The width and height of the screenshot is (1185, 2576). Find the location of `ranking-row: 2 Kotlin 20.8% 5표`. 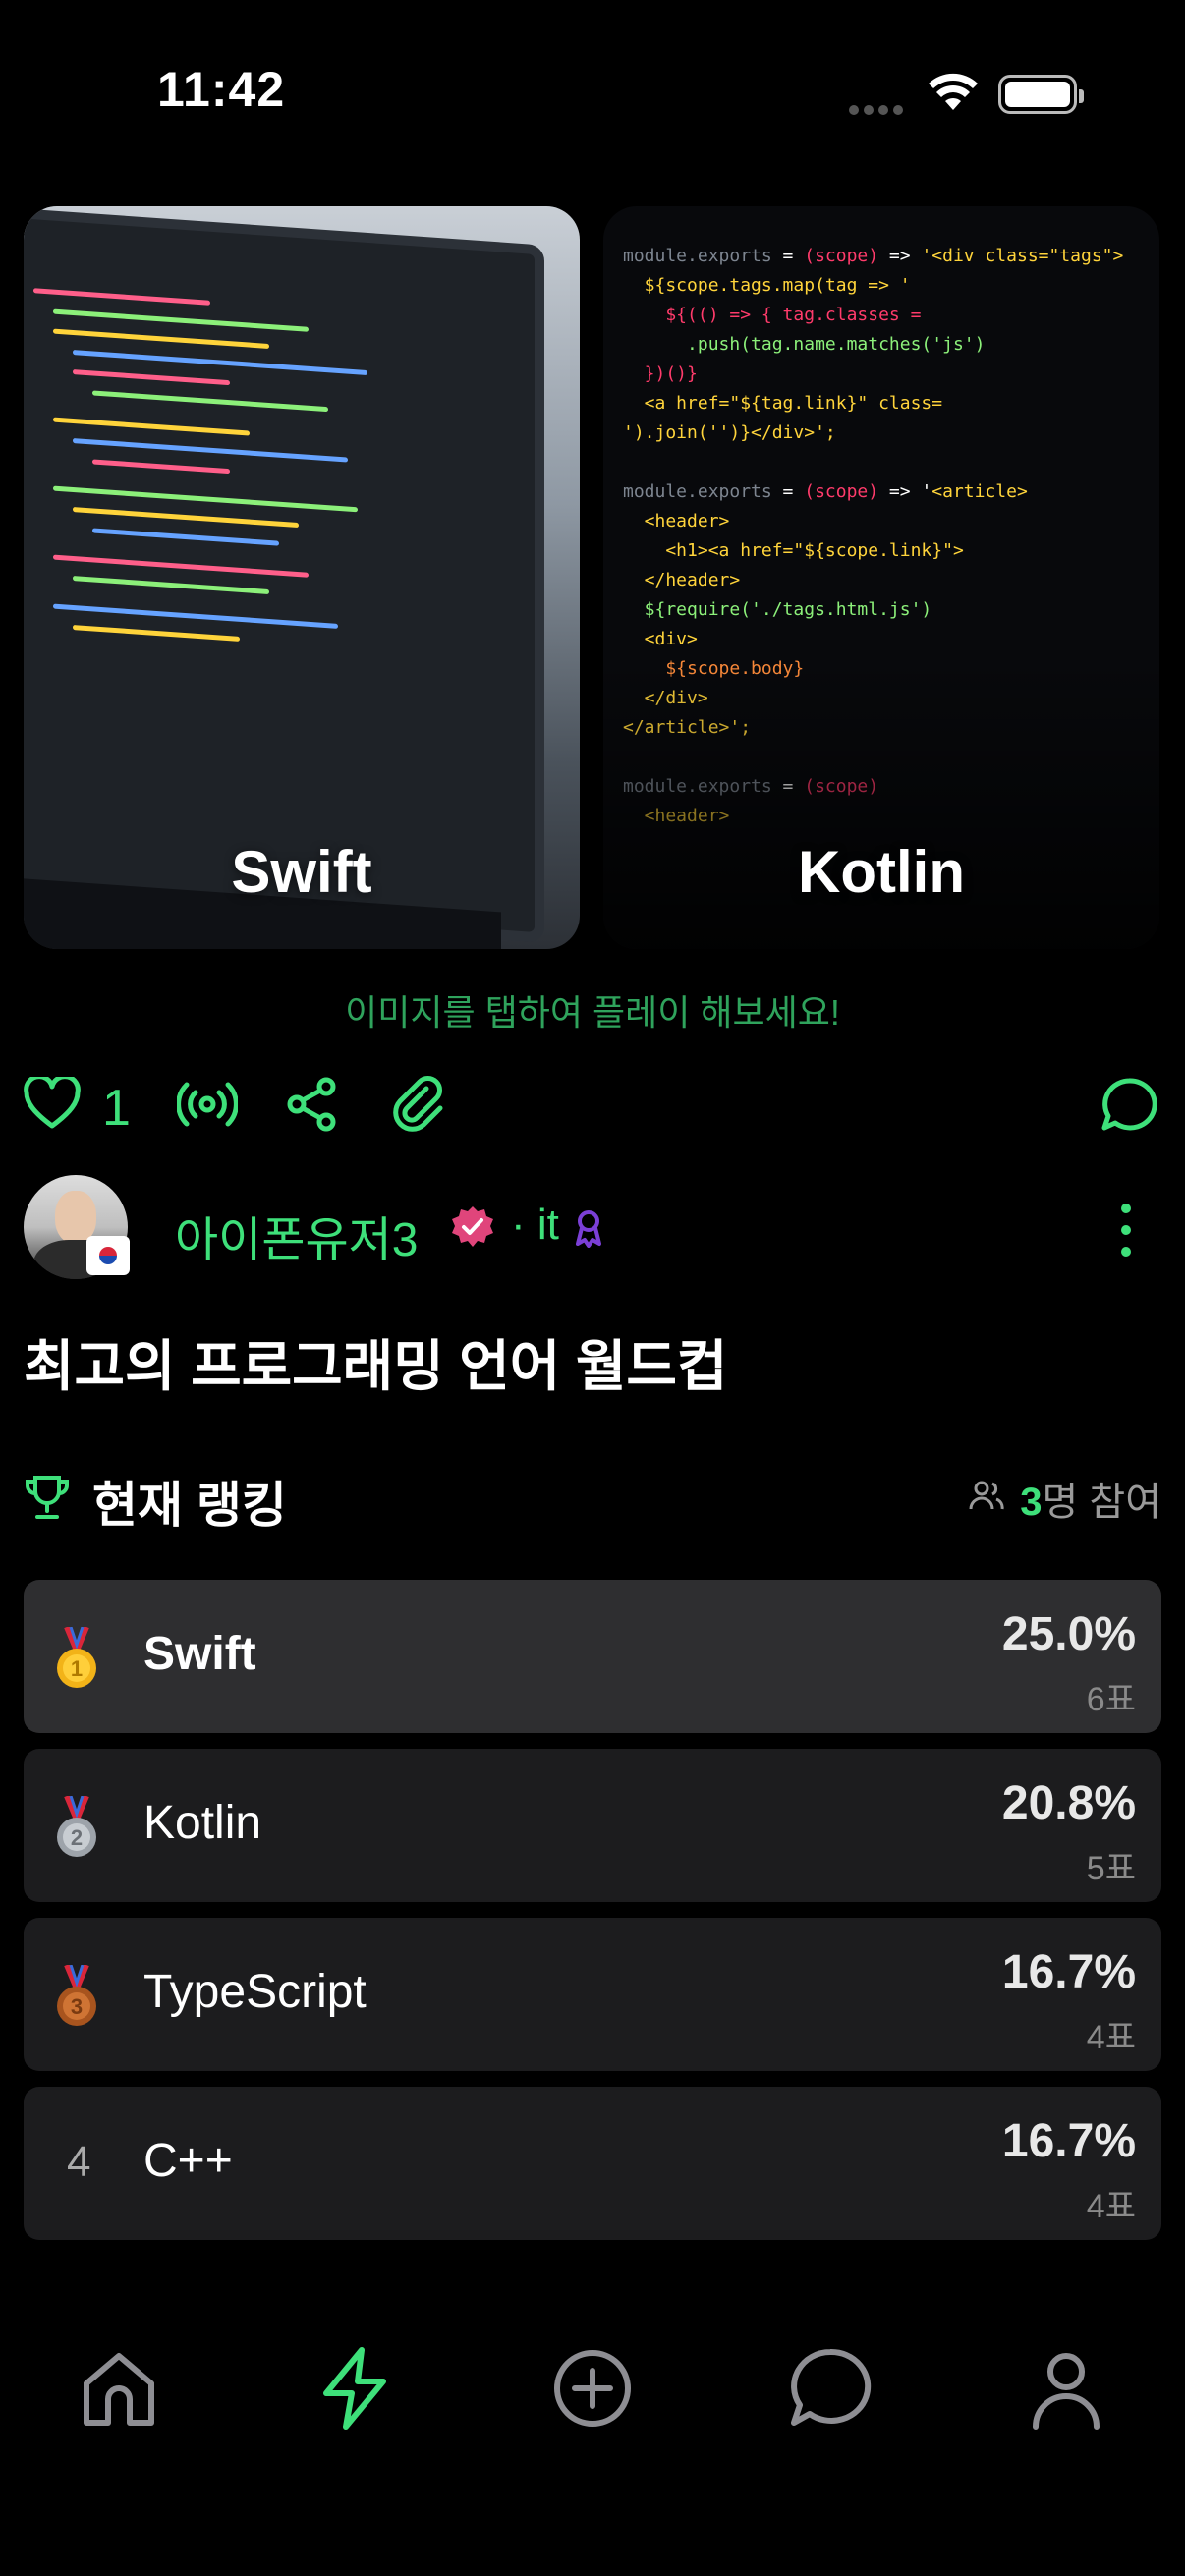

ranking-row: 2 Kotlin 20.8% 5표 is located at coordinates (592, 1825).